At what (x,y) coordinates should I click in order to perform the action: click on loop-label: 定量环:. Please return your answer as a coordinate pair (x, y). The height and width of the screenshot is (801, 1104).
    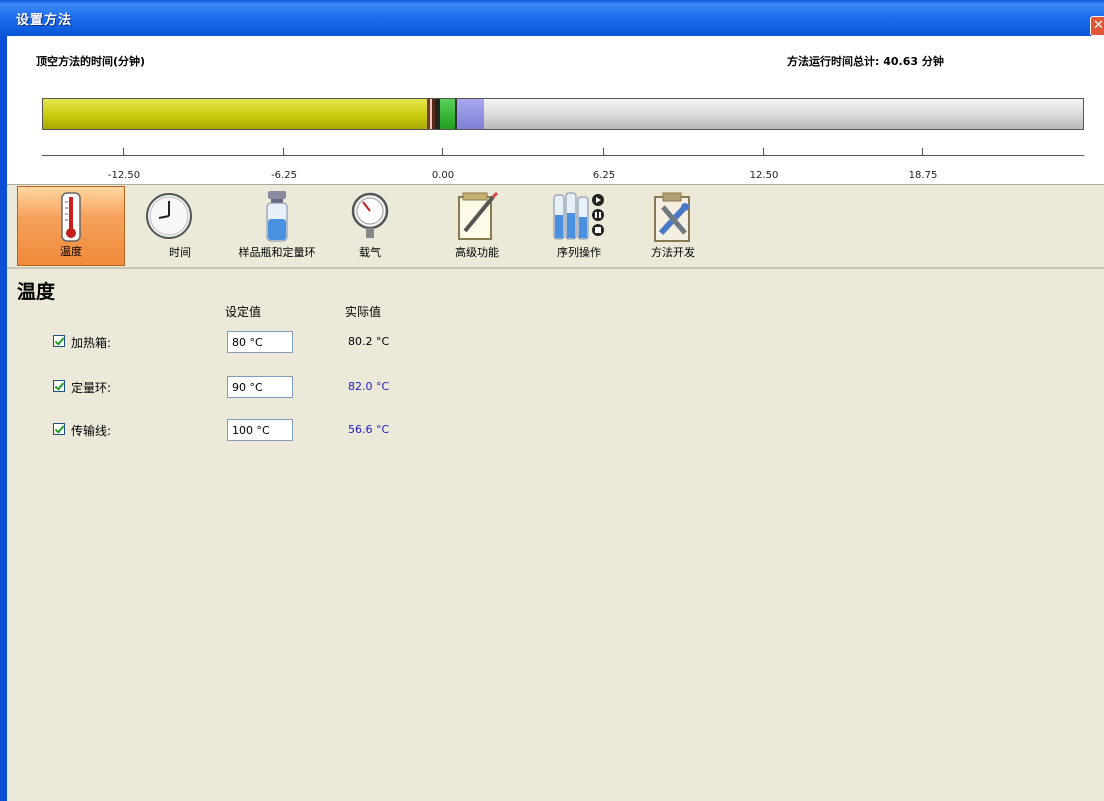
    Looking at the image, I should click on (91, 388).